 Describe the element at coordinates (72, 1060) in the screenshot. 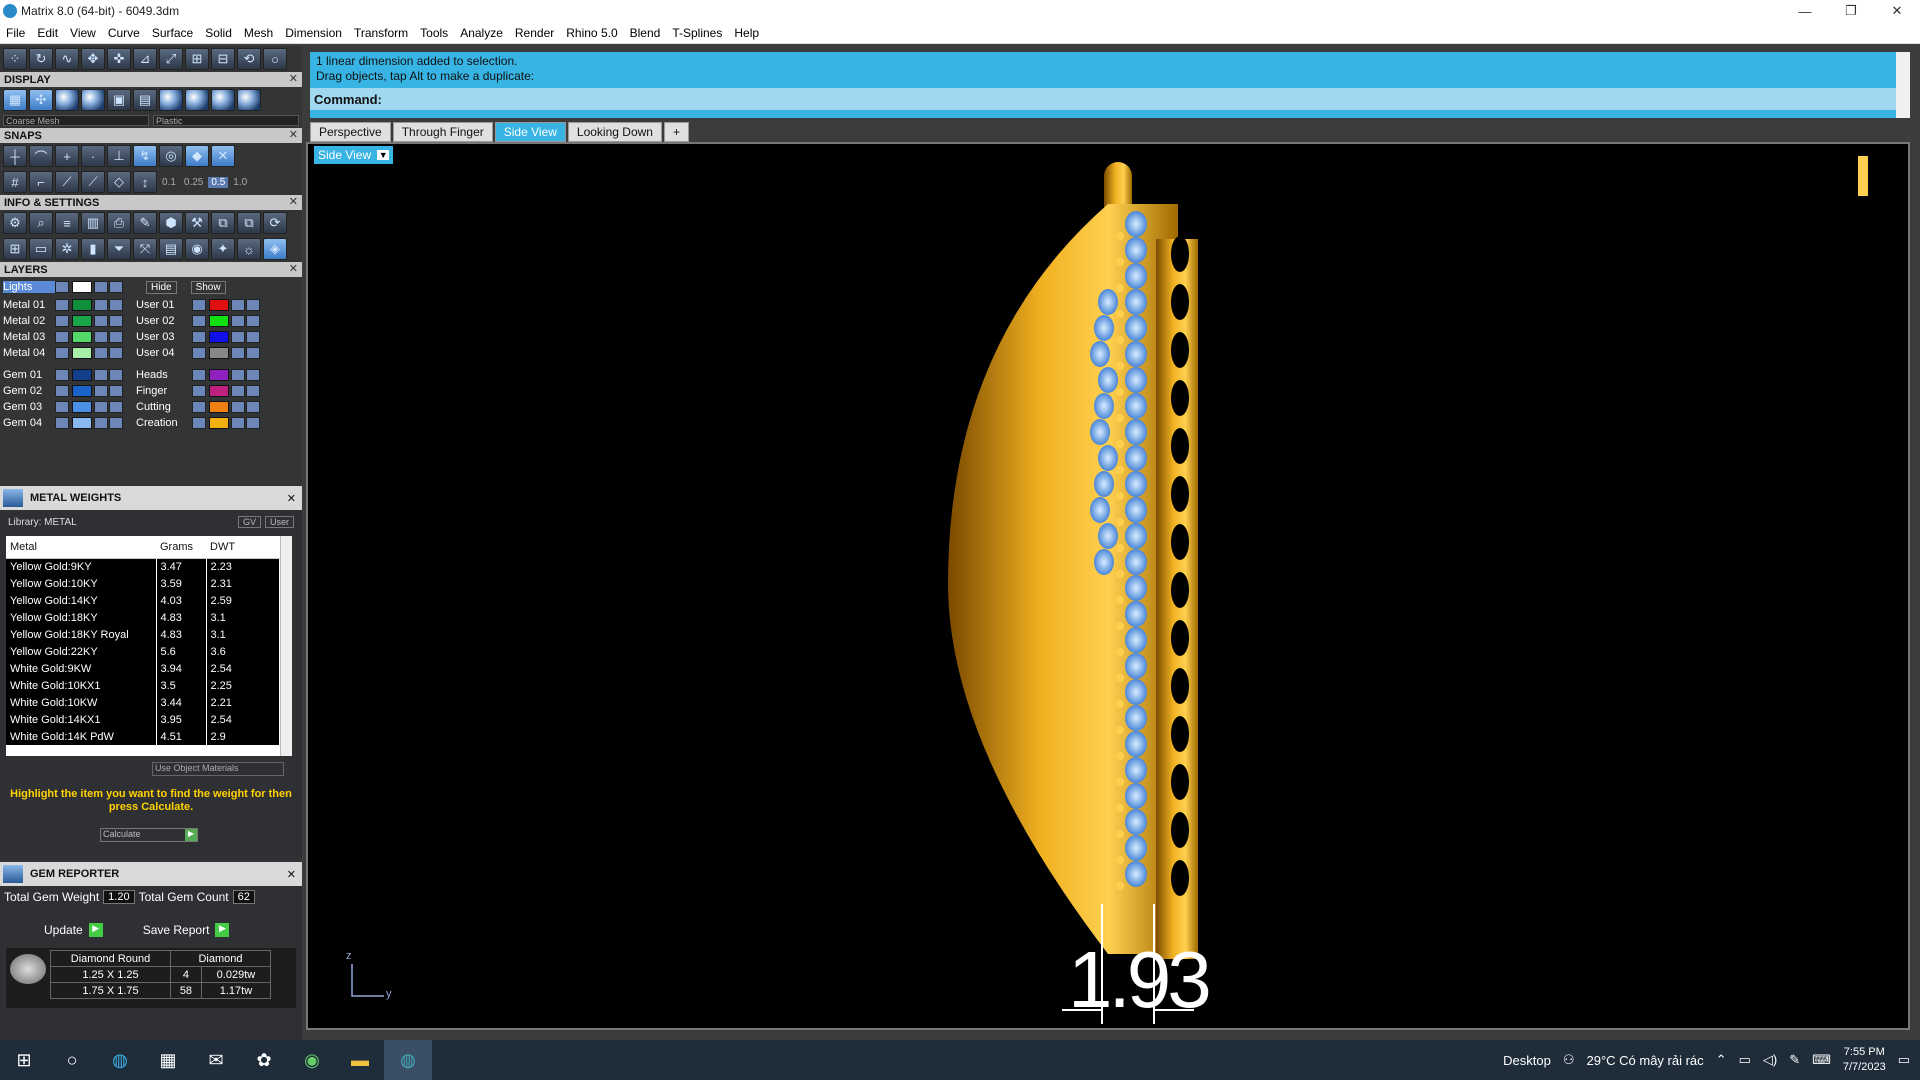

I see `search-icon: ○` at that location.